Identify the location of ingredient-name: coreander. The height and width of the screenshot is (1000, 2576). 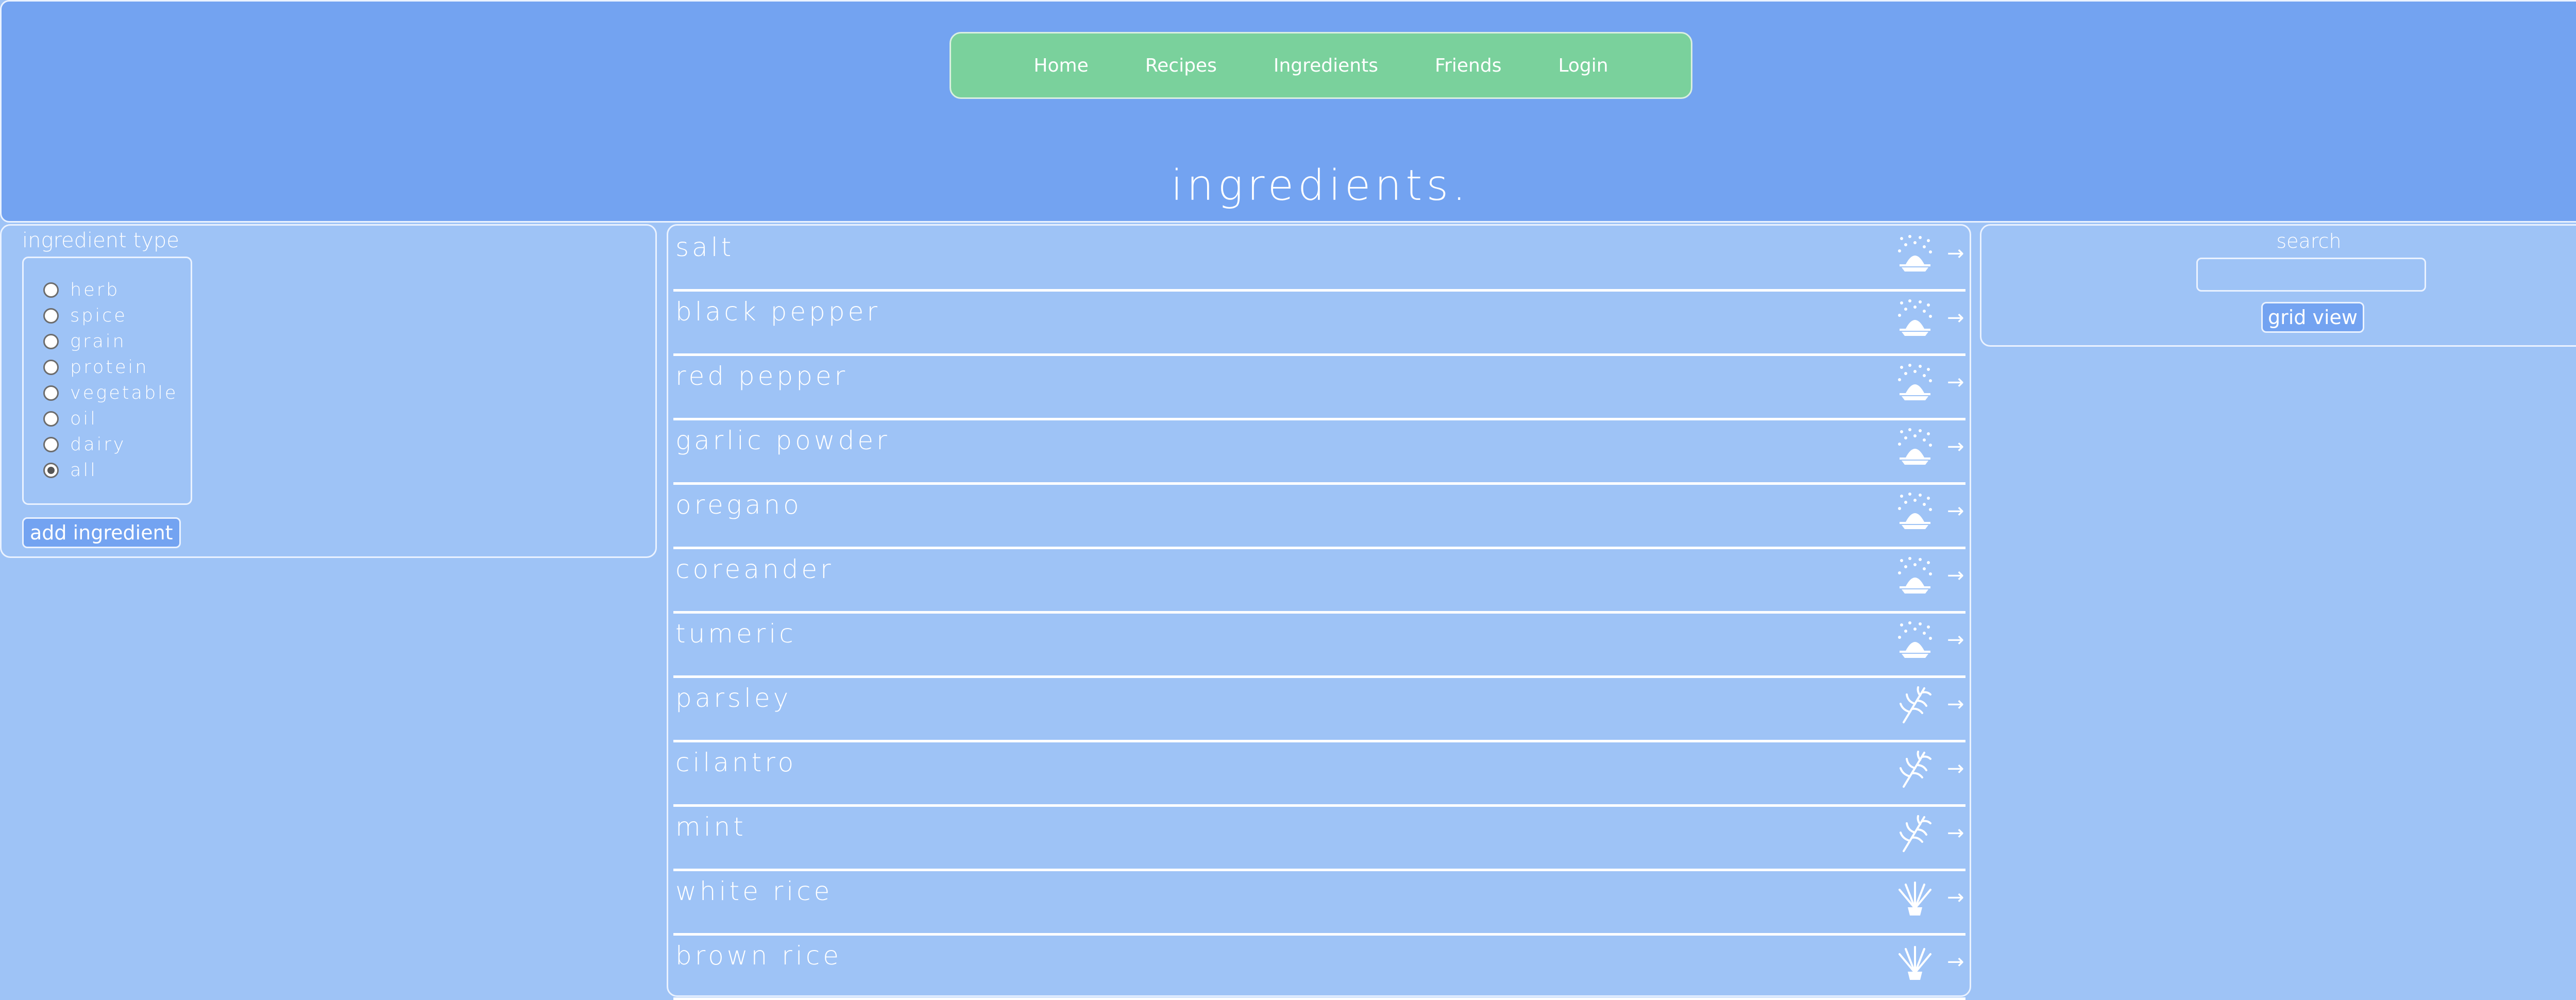
(754, 569).